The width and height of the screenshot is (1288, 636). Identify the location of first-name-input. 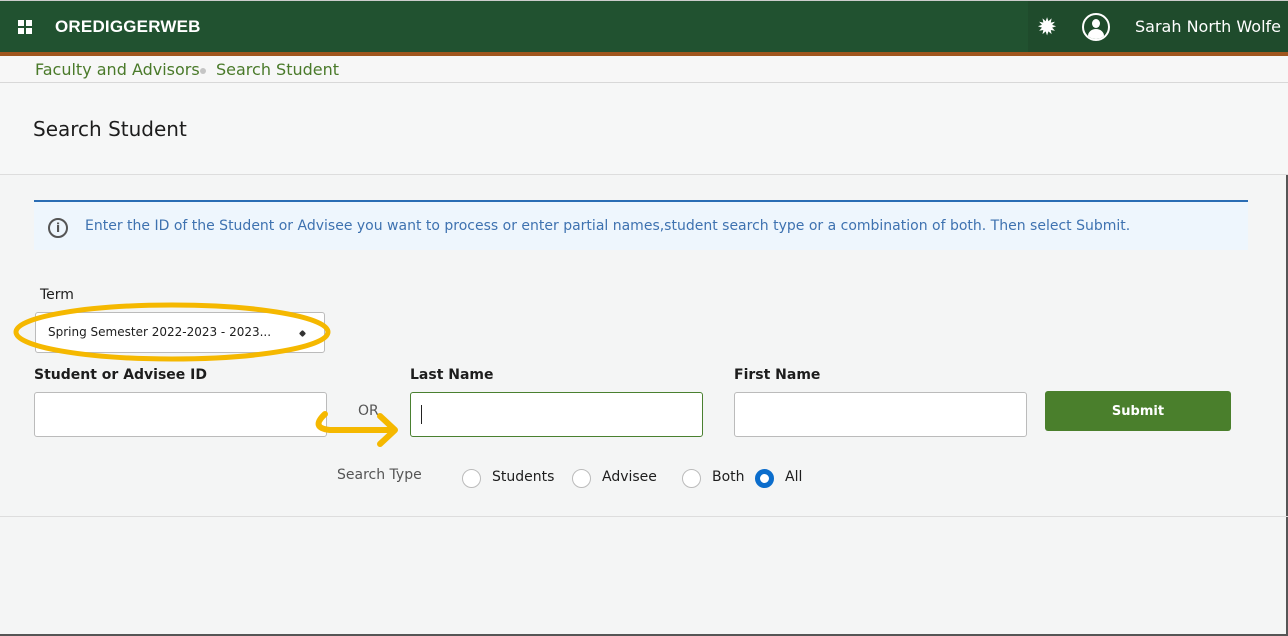
(880, 414).